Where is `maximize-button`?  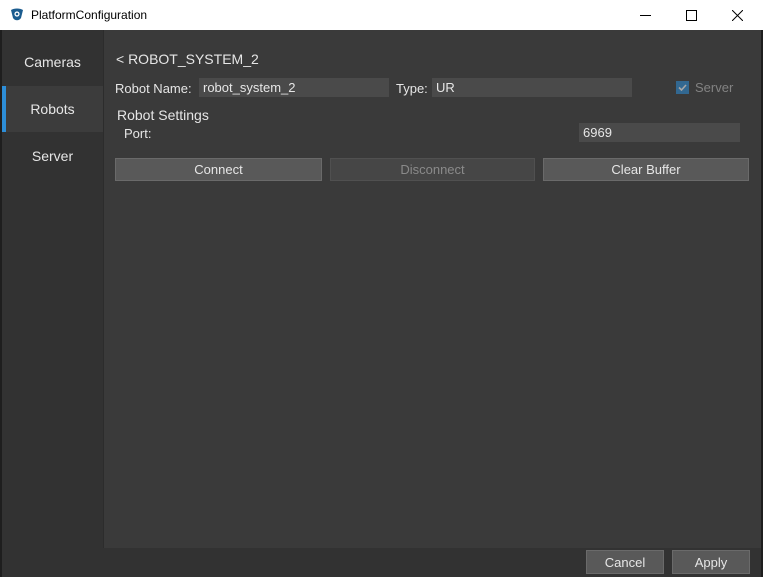 maximize-button is located at coordinates (691, 15).